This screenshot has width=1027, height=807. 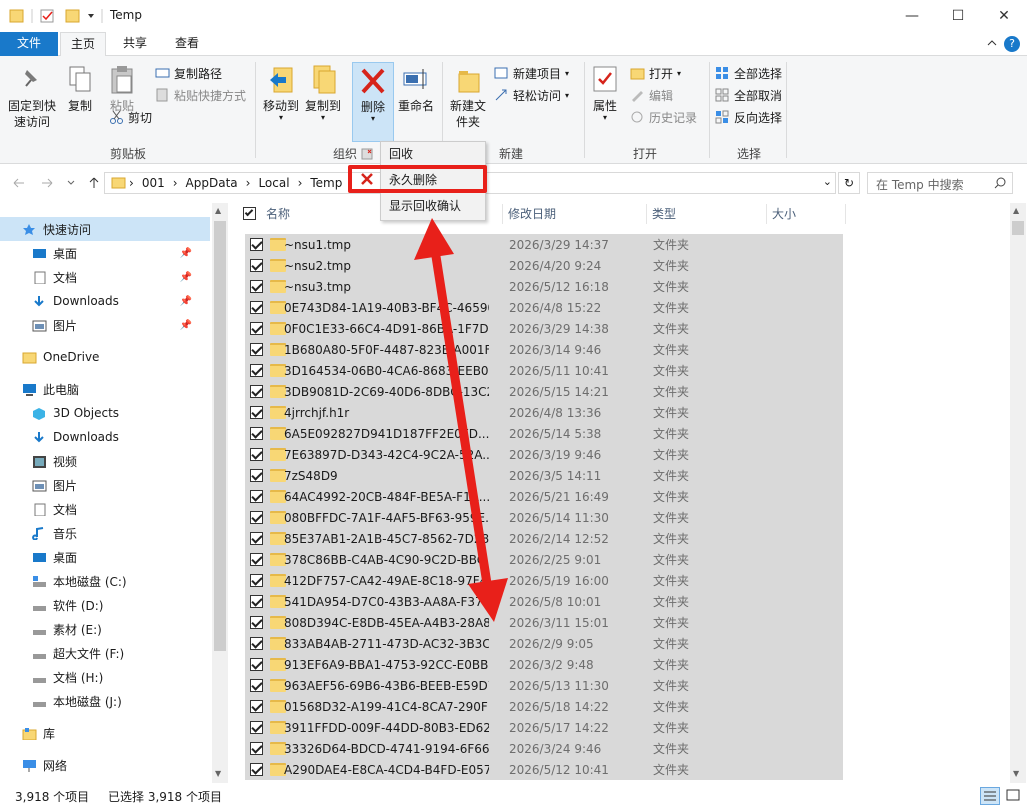 What do you see at coordinates (32, 97) in the screenshot?
I see `pin-quick-access-button: 固定到快速访问` at bounding box center [32, 97].